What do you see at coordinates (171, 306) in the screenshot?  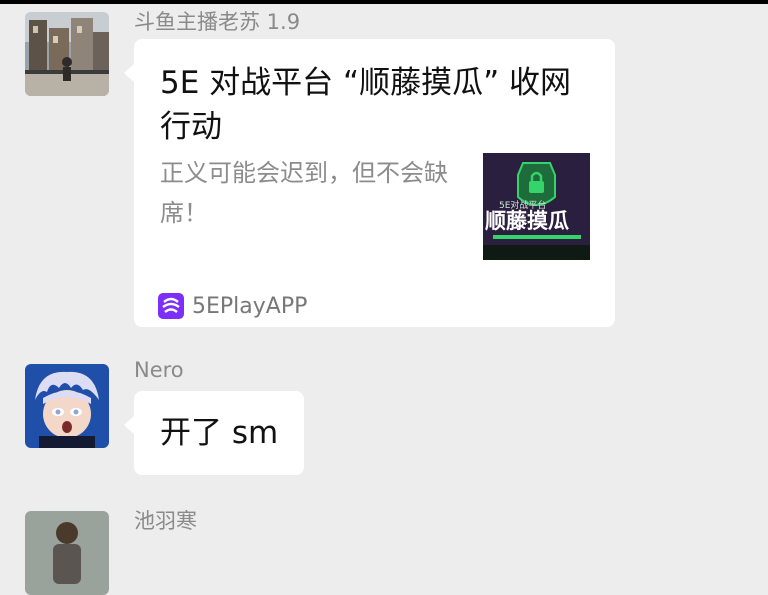 I see `5eplay-app-icon` at bounding box center [171, 306].